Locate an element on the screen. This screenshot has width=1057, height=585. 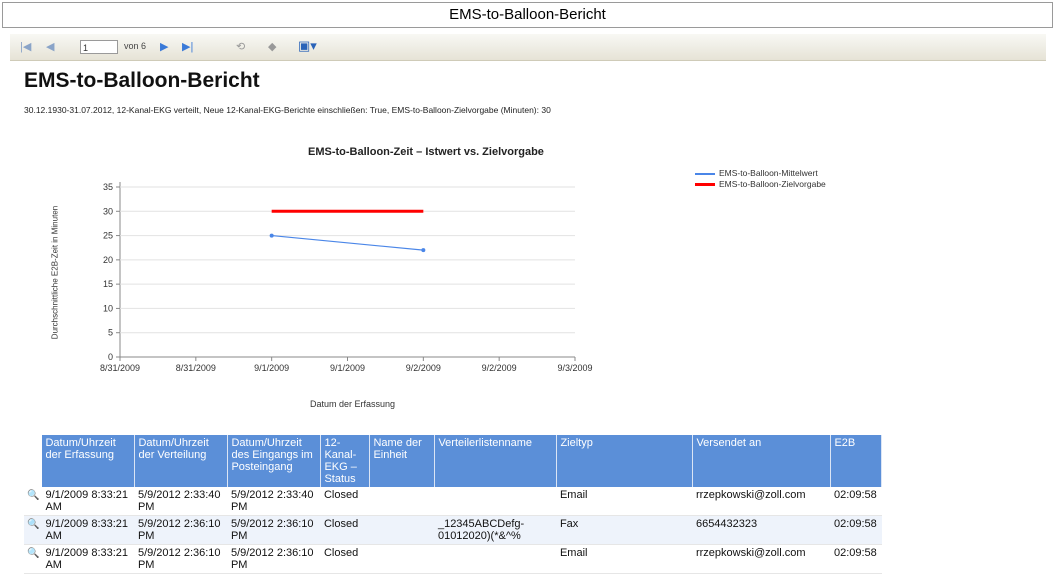
col-header-e2b: E2B is located at coordinates (856, 461).